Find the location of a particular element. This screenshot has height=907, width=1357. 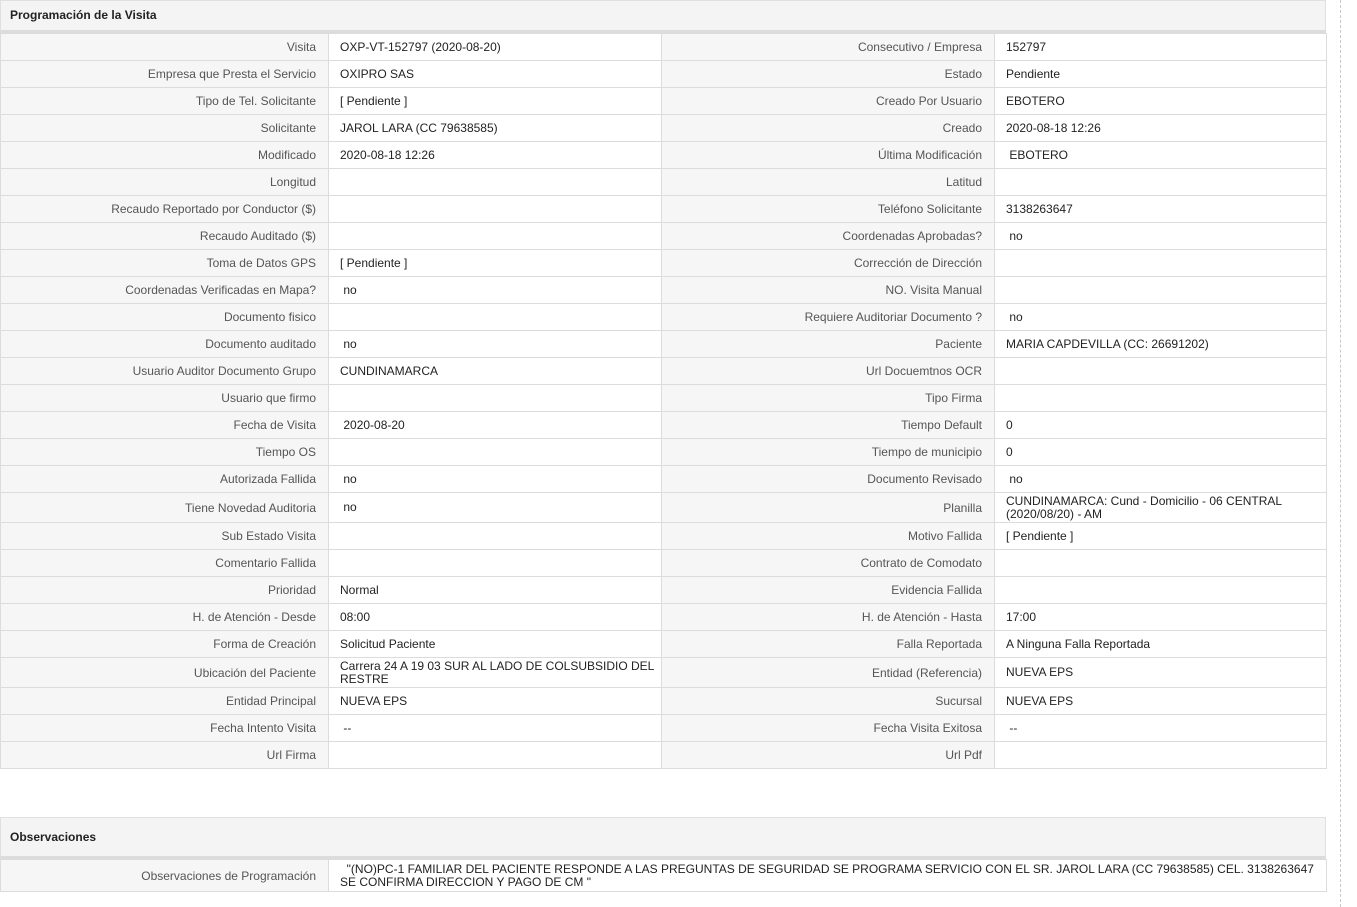

field-value: EBOTERO is located at coordinates (1160, 155).